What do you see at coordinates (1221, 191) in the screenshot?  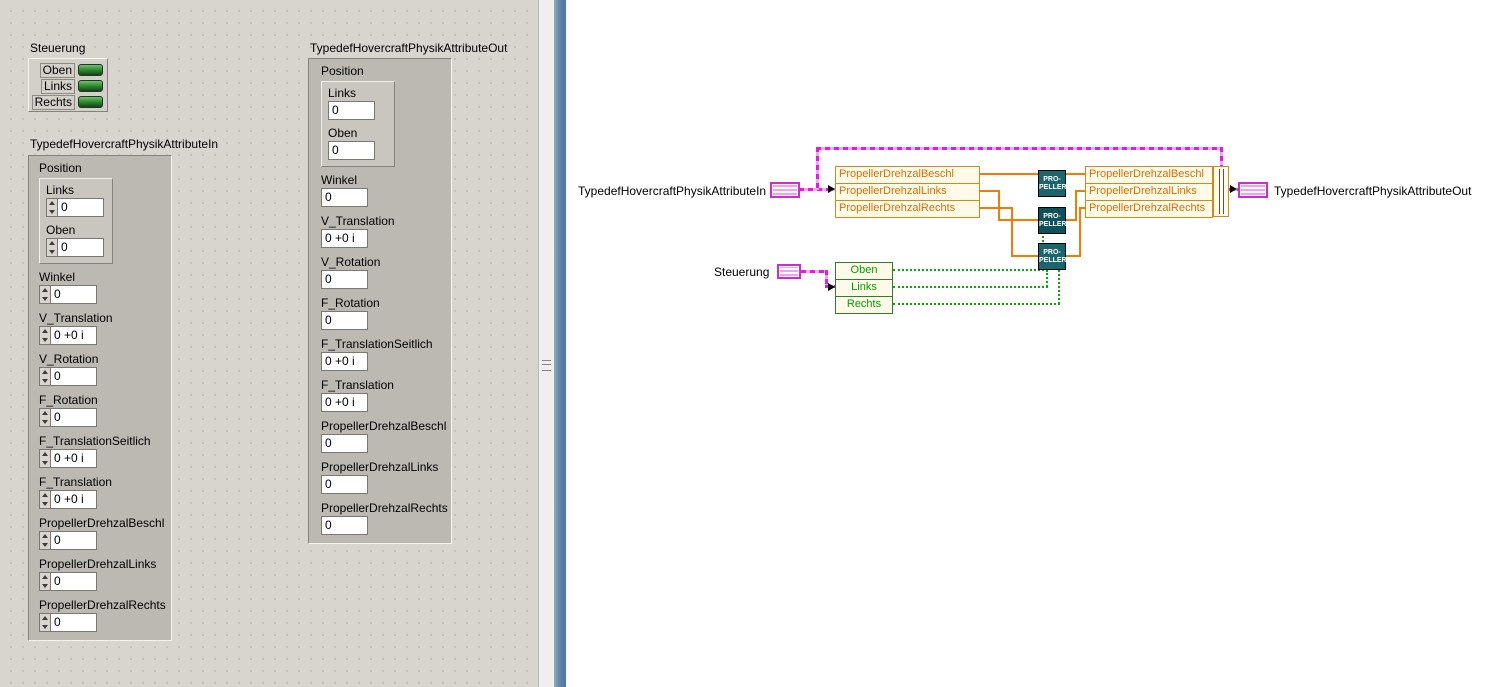 I see `bundle-output-column` at bounding box center [1221, 191].